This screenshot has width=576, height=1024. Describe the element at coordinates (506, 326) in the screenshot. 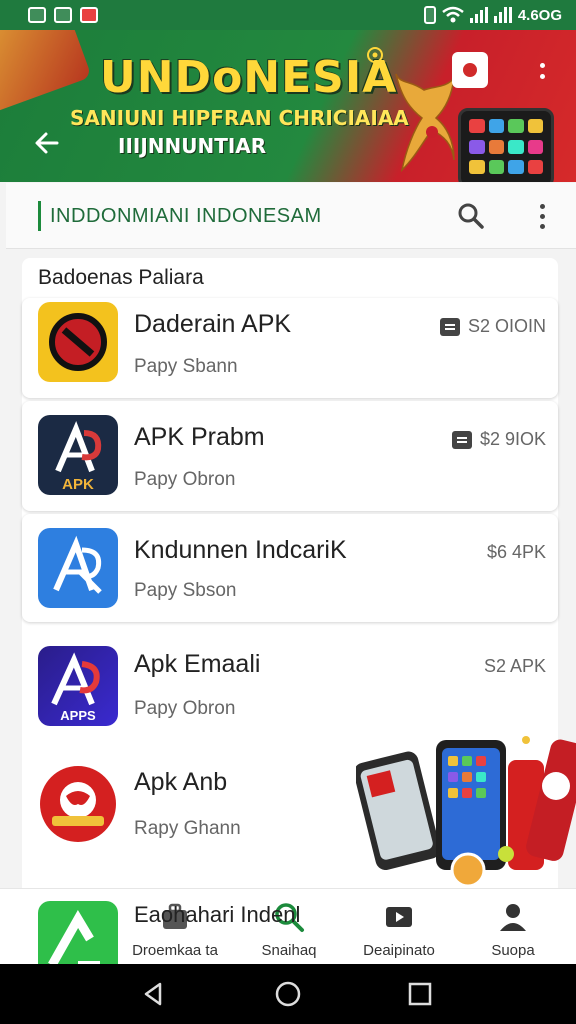

I see `app-price-text: S2 OIOIN` at that location.